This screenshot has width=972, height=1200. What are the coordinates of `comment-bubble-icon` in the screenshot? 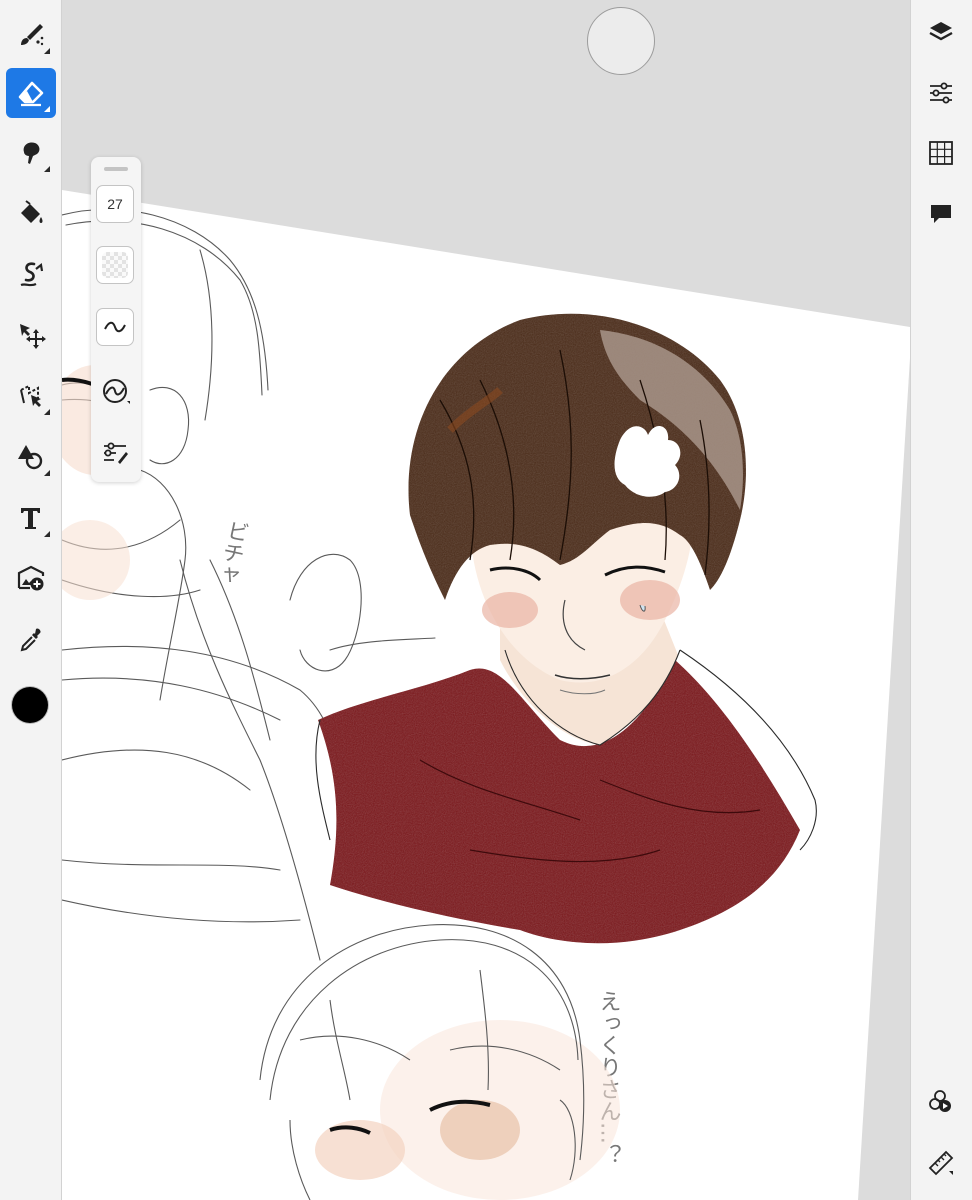 It's located at (941, 214).